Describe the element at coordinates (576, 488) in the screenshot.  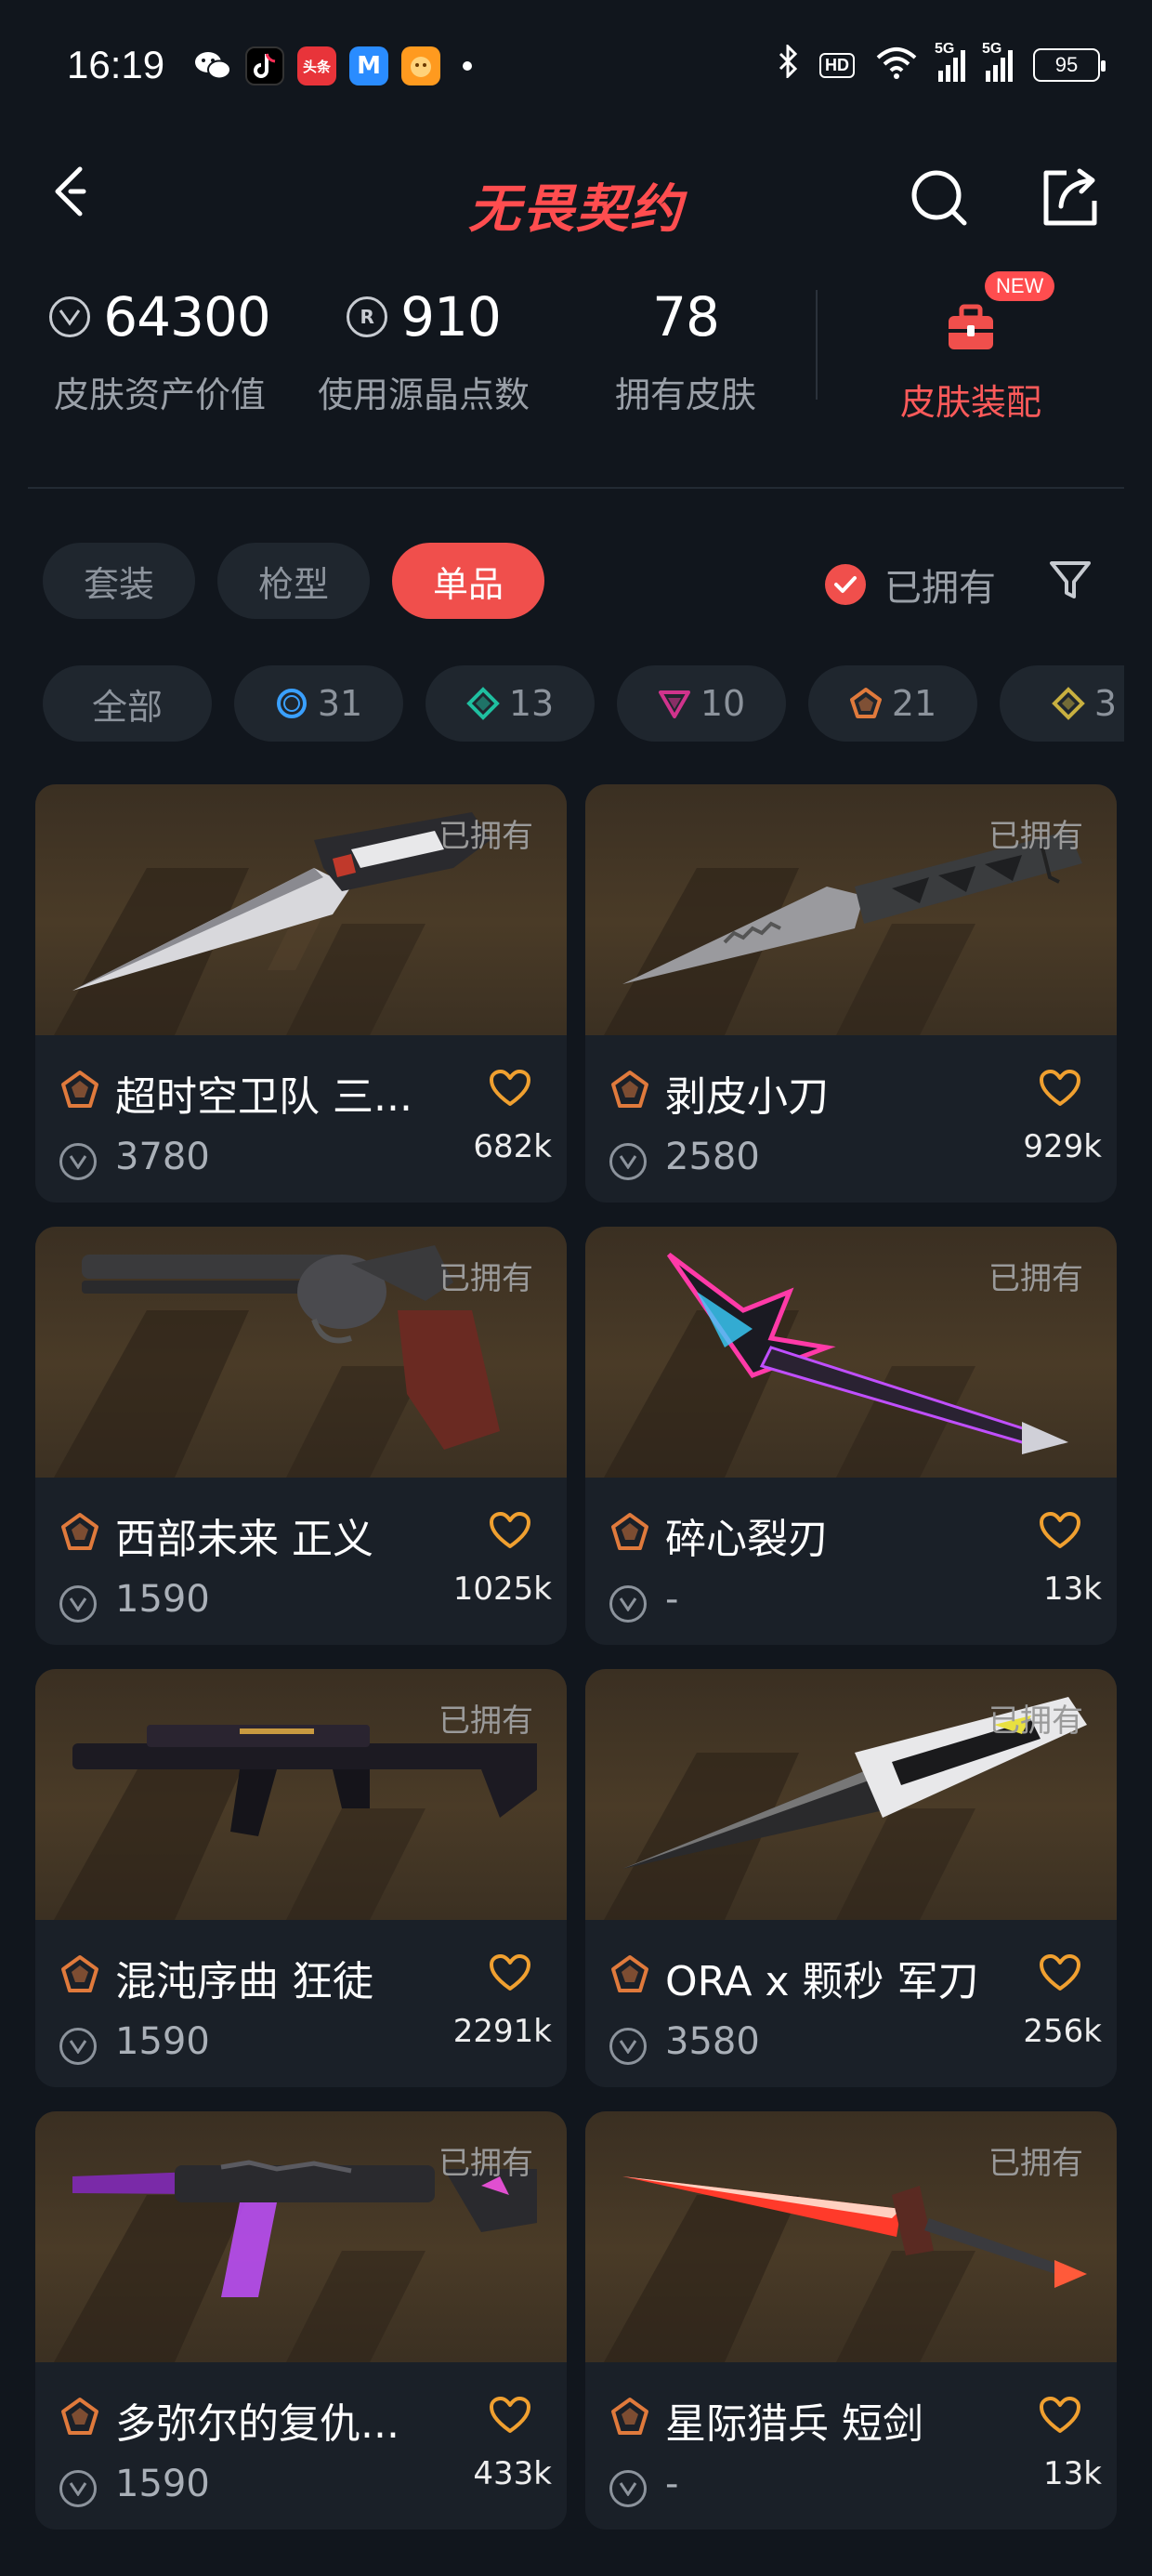
I see `section-divider` at that location.